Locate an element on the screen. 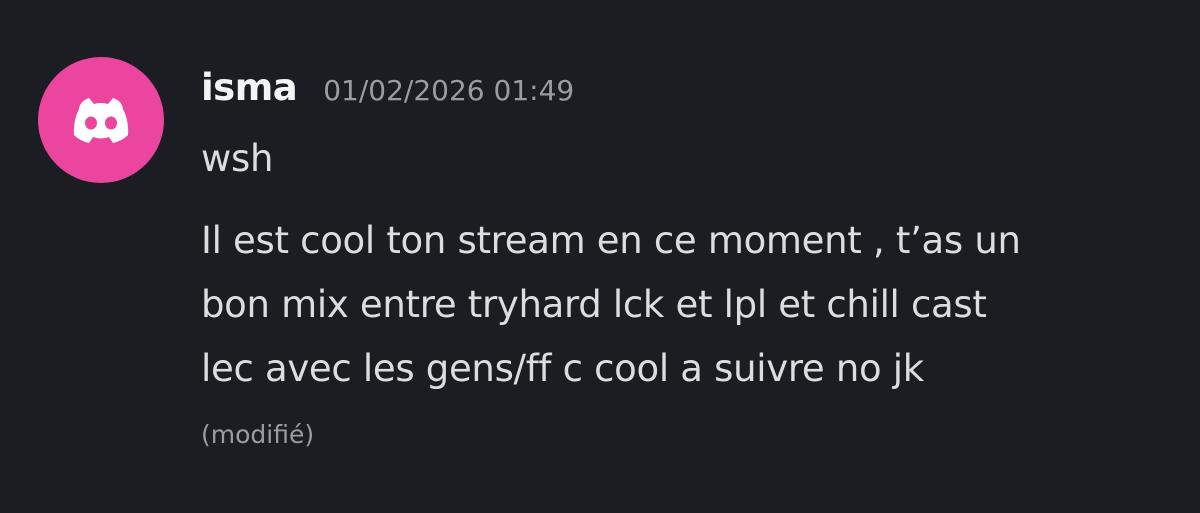 The height and width of the screenshot is (513, 1200). avatar is located at coordinates (101, 120).